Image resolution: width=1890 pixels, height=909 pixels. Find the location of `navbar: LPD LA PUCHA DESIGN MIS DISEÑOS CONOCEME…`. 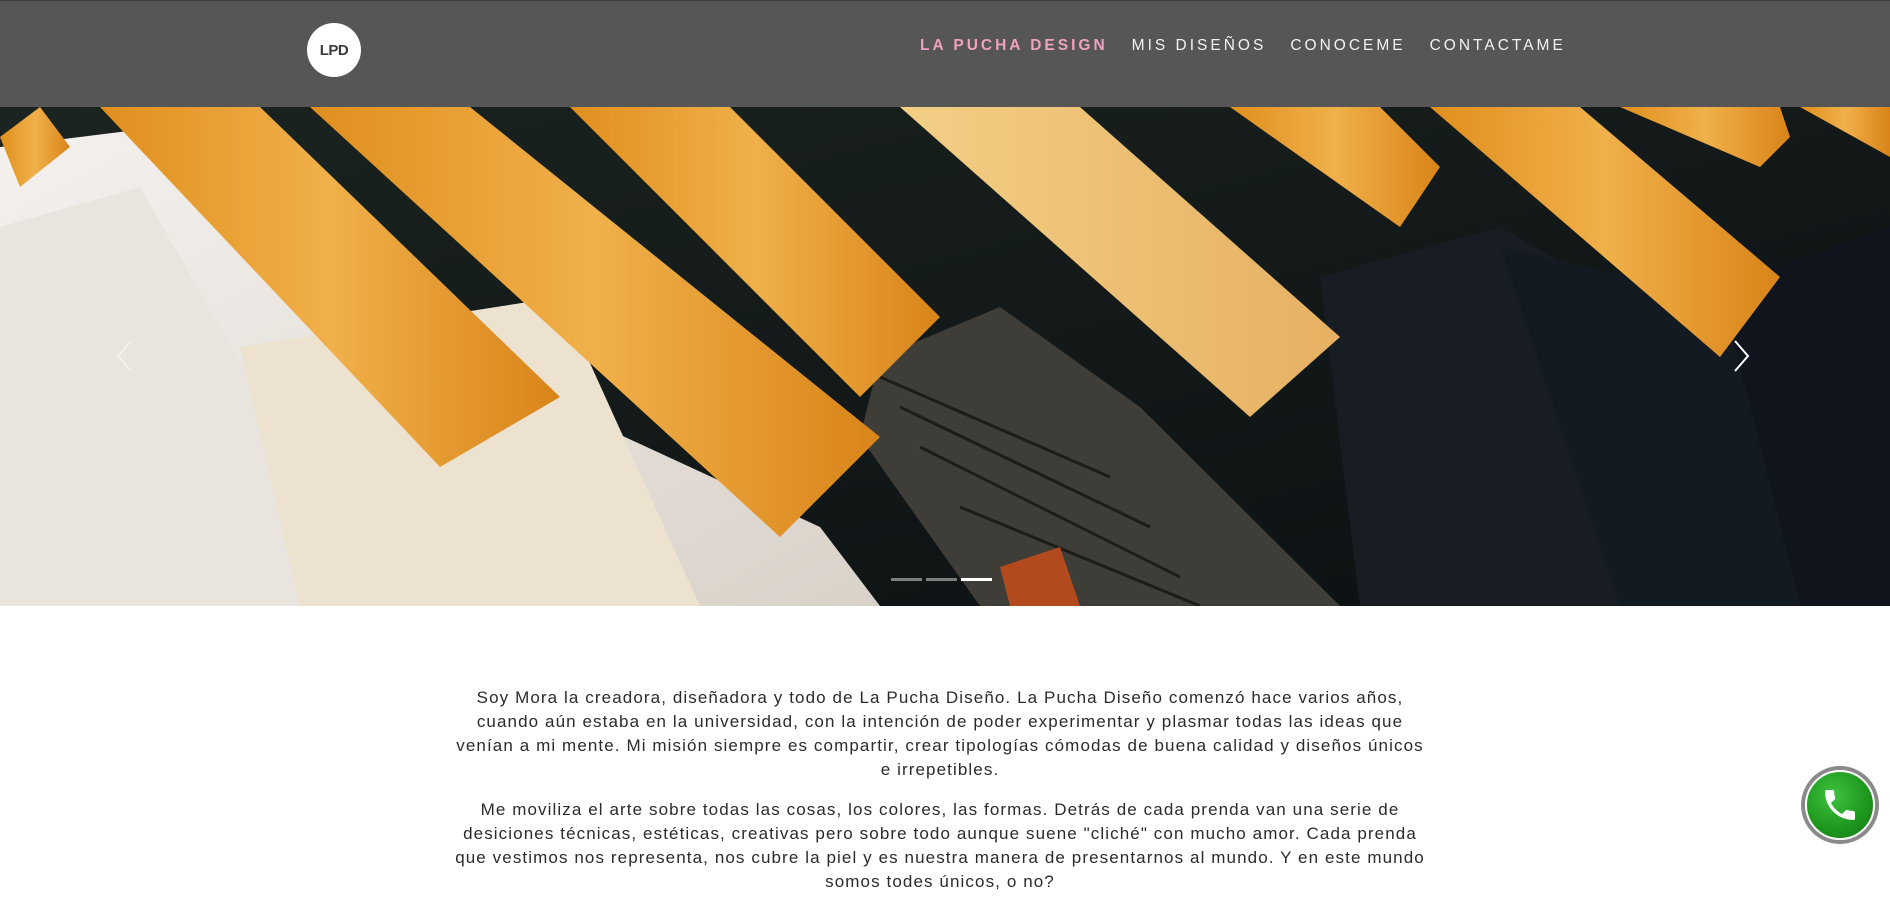

navbar: LPD LA PUCHA DESIGN MIS DISEÑOS CONOCEME… is located at coordinates (945, 53).